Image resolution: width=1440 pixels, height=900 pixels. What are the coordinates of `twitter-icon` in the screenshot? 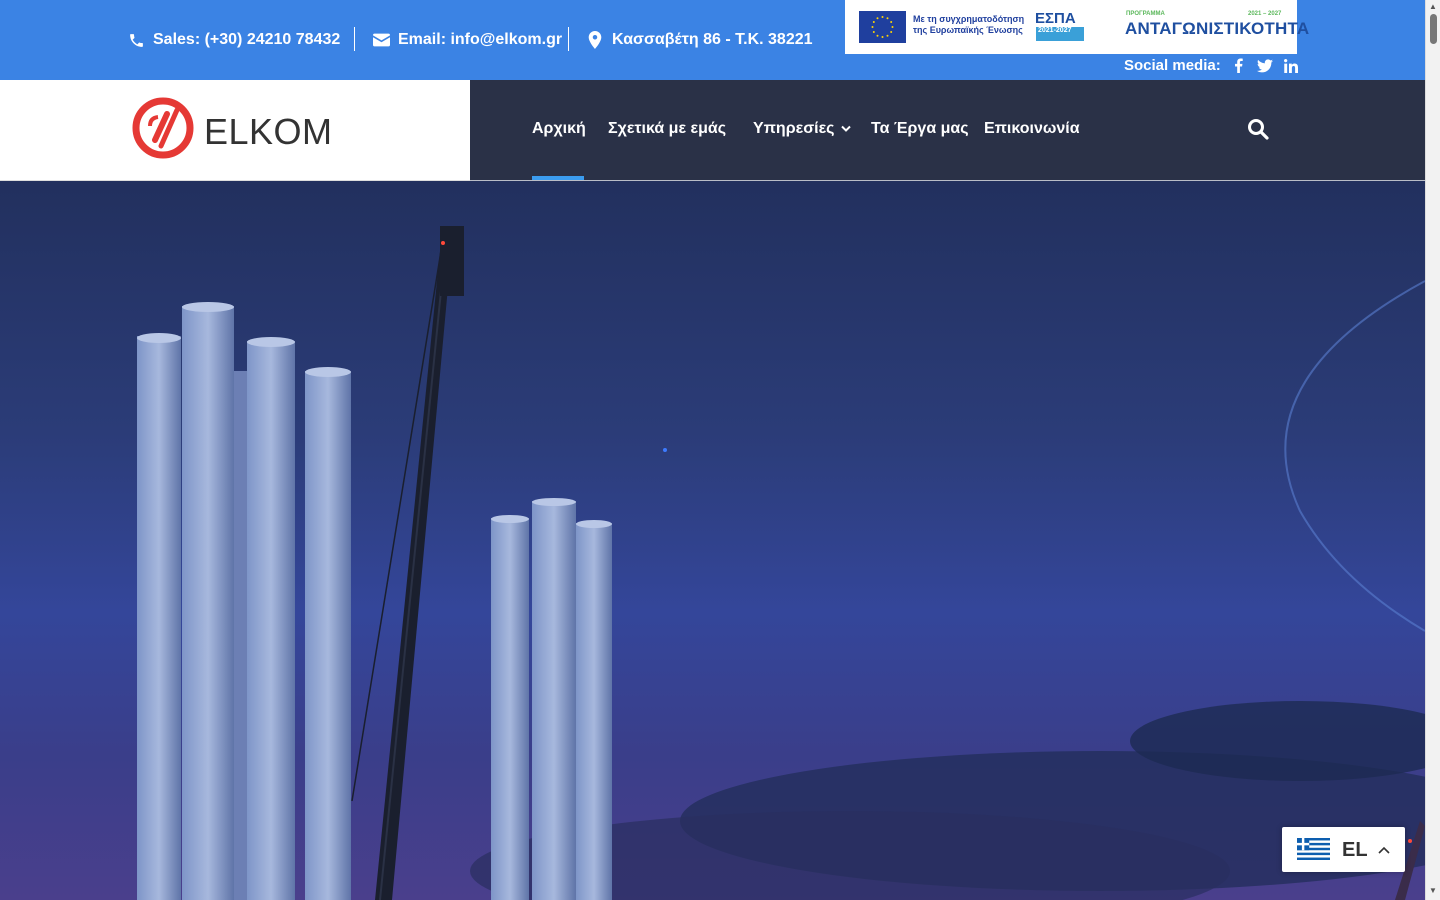 It's located at (1264, 66).